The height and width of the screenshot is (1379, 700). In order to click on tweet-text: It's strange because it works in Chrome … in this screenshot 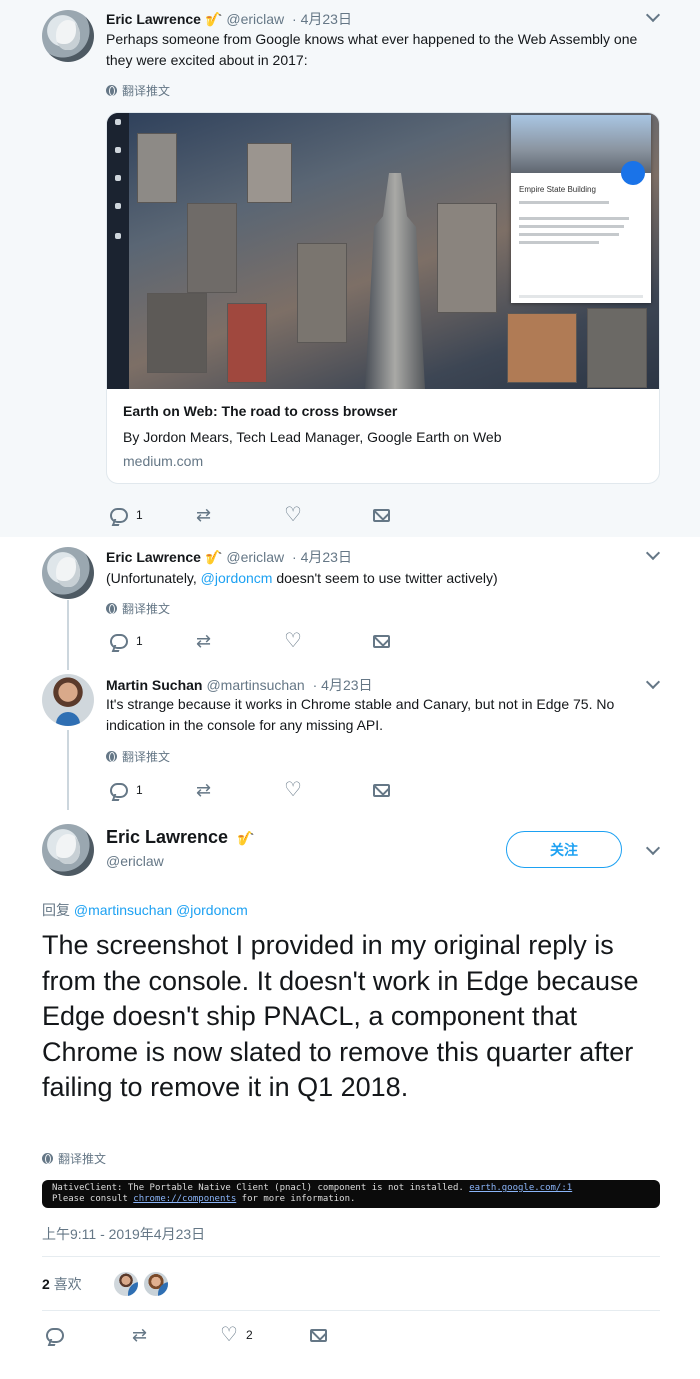, I will do `click(360, 714)`.